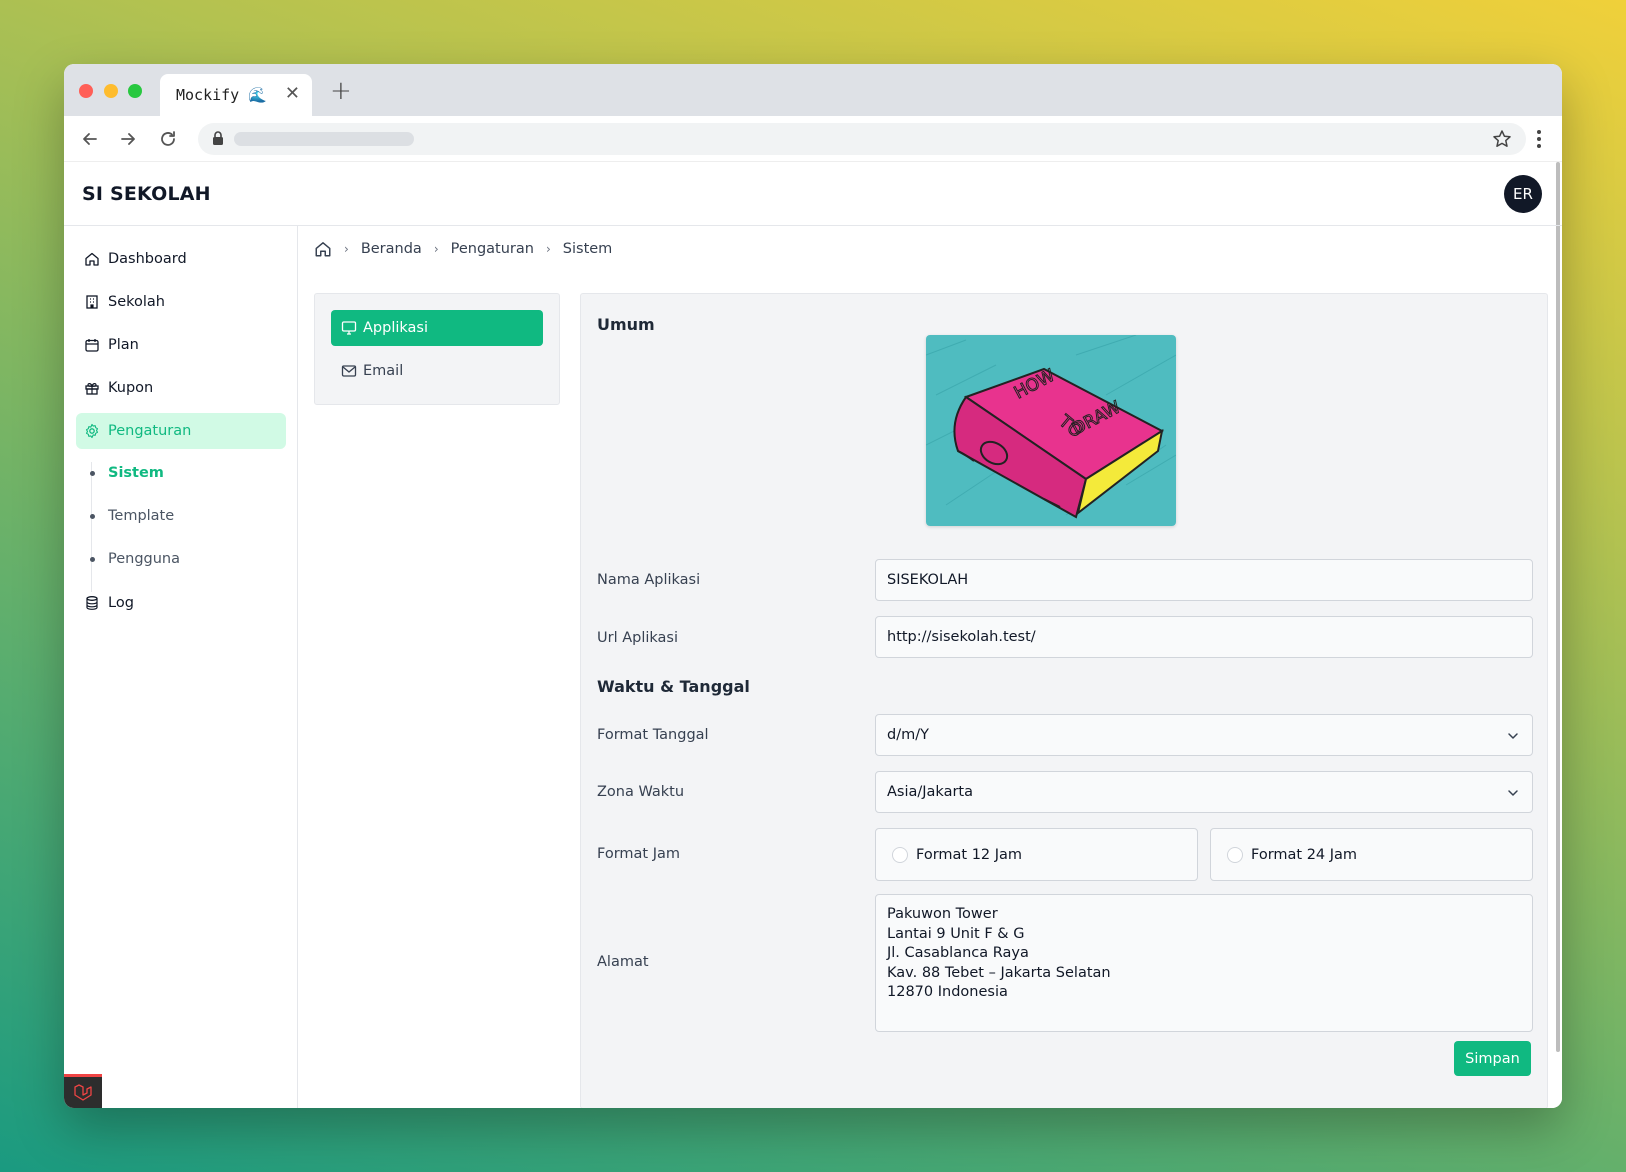 The height and width of the screenshot is (1172, 1626). I want to click on app-logo-image: HOW TO DRAW, so click(1051, 430).